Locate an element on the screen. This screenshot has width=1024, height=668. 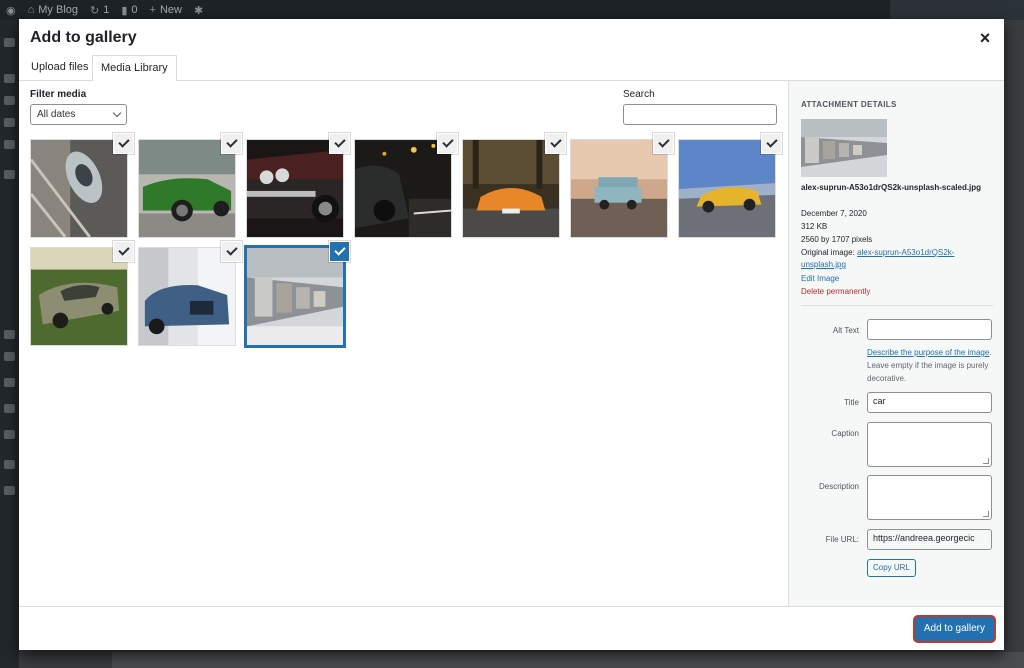
date-filter-value: All dates is located at coordinates (56, 114).